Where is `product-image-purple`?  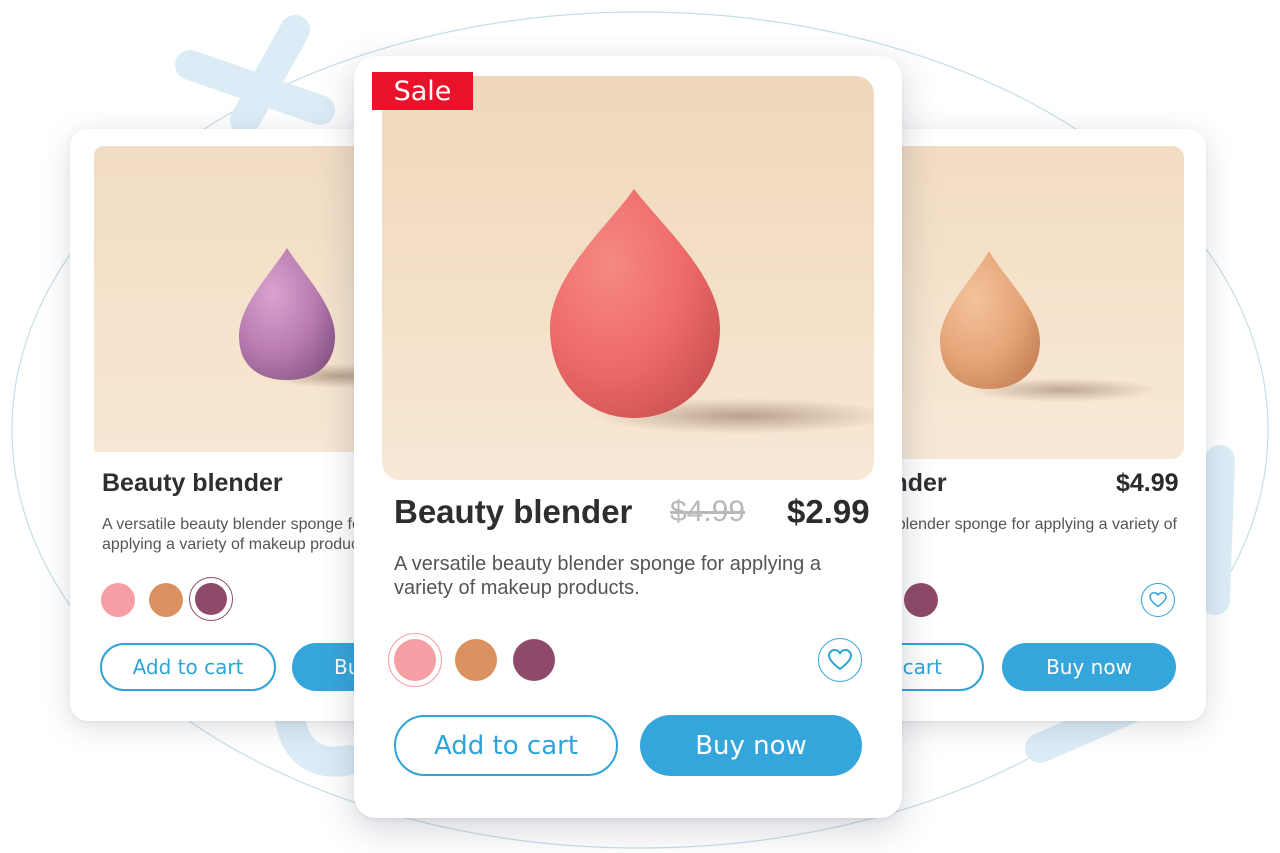 product-image-purple is located at coordinates (244, 299).